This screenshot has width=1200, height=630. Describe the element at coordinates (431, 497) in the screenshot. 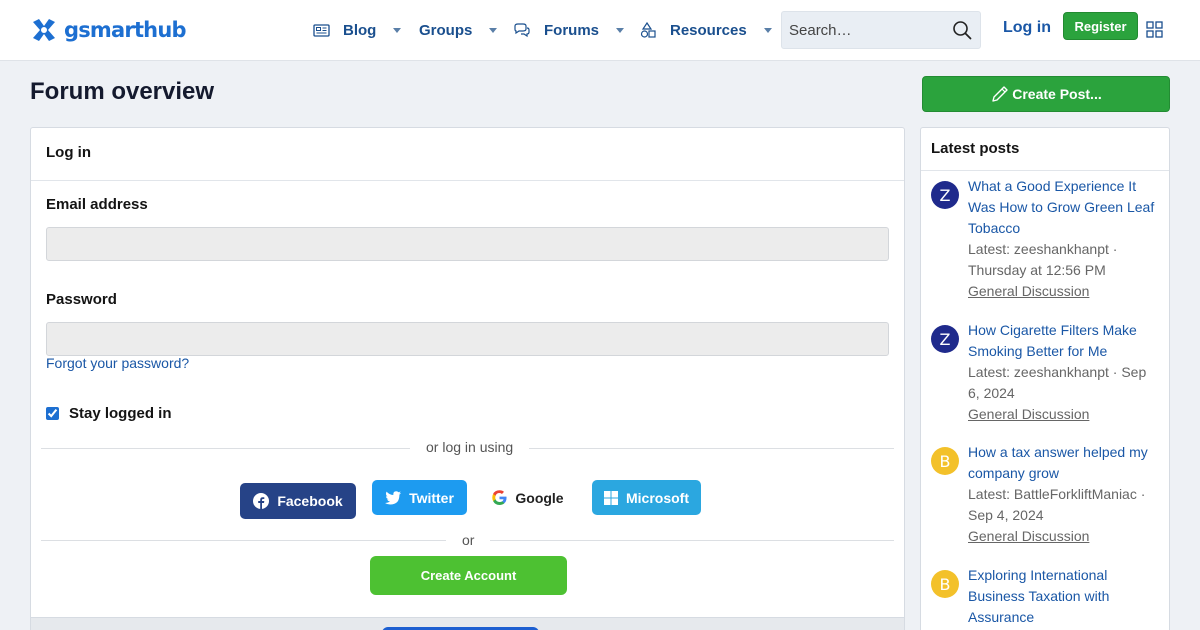

I see `twitter-label: Twitter` at that location.